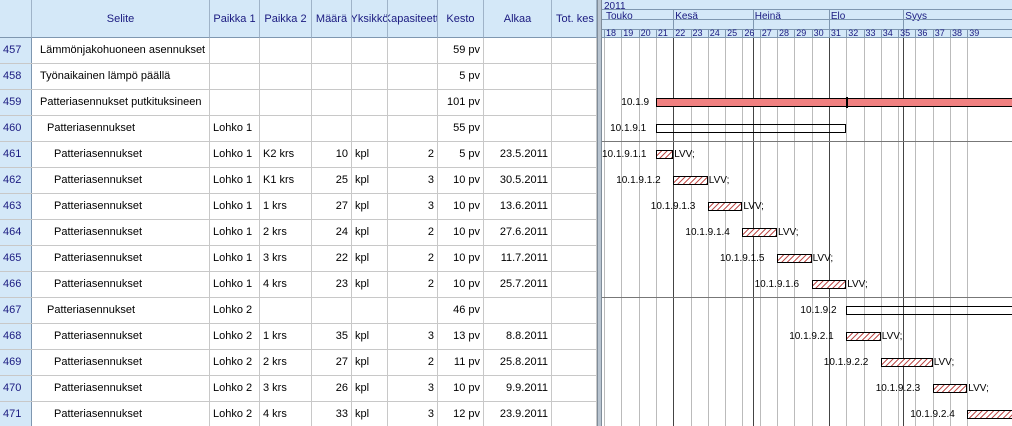 The image size is (1012, 426). What do you see at coordinates (235, 19) in the screenshot?
I see `column-header-paikka1: Paikka 1` at bounding box center [235, 19].